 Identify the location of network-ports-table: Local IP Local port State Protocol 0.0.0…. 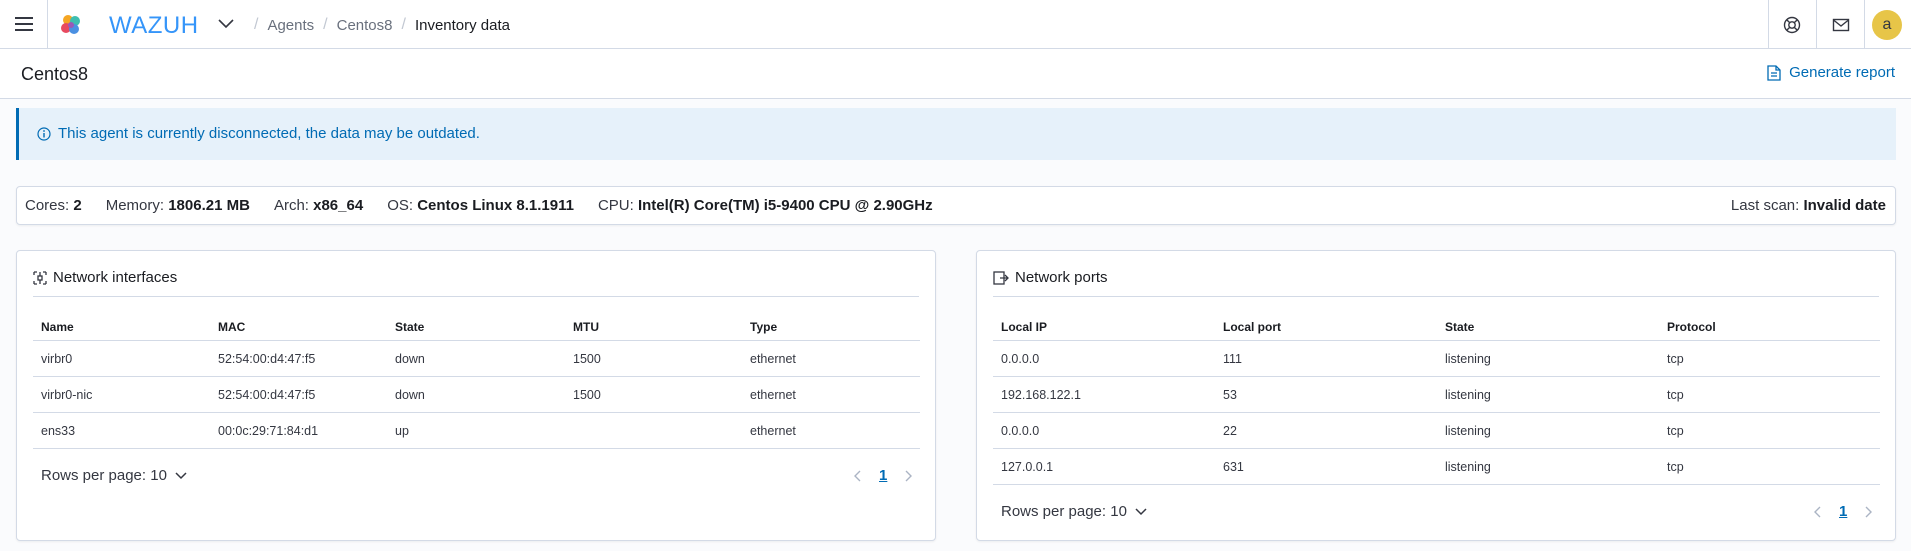
(1436, 399).